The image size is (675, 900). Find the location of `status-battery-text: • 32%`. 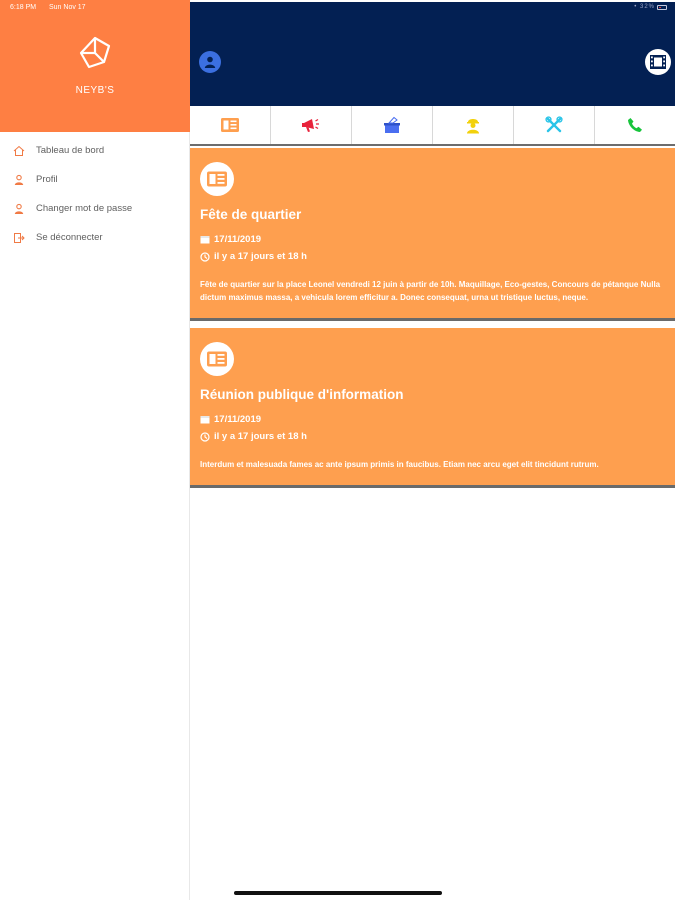

status-battery-text: • 32% is located at coordinates (644, 7).